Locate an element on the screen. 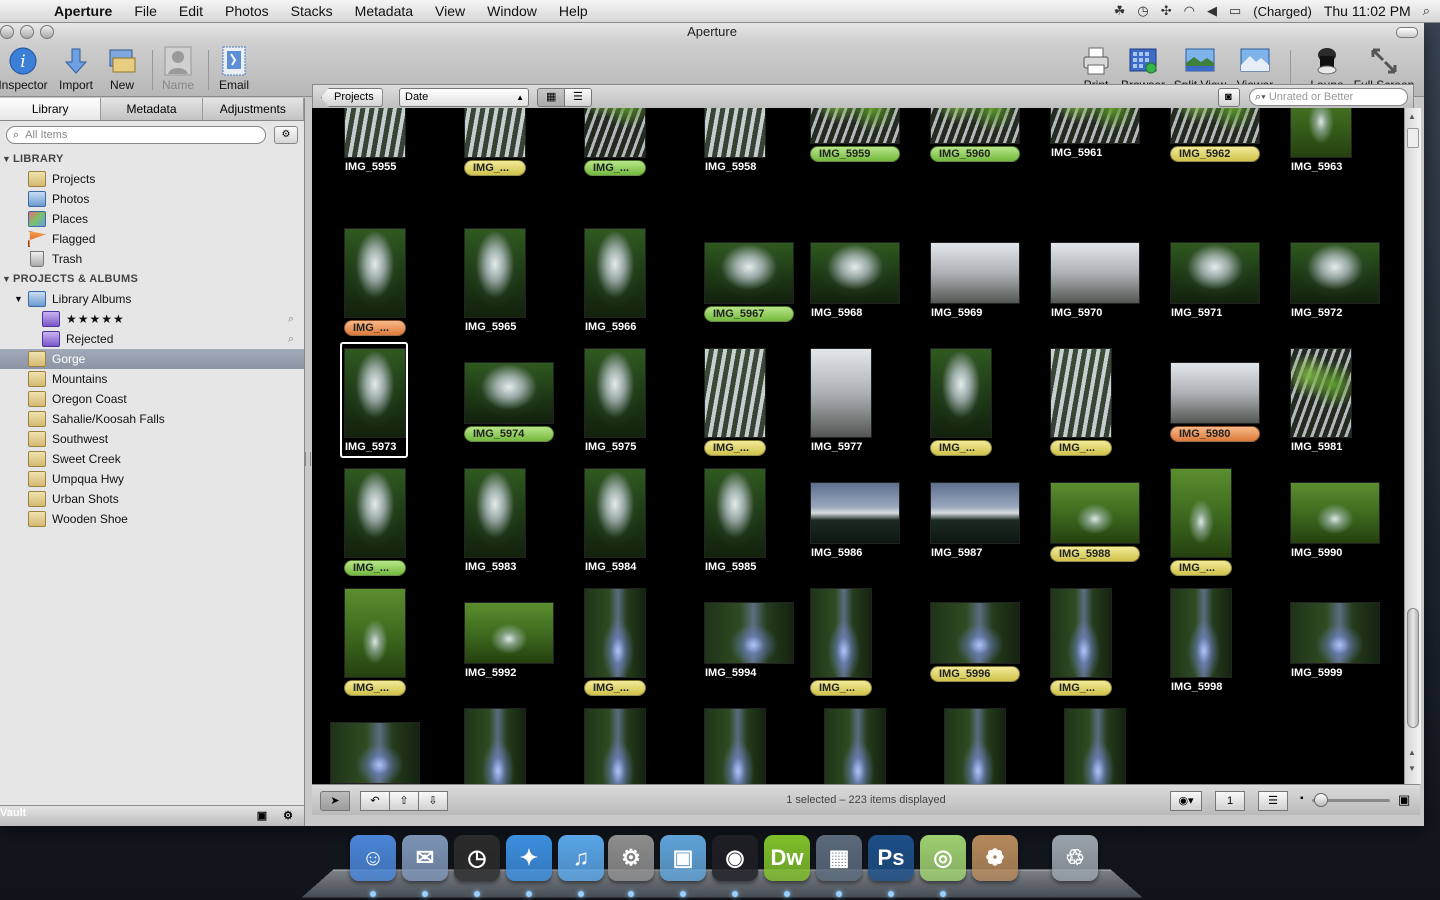  vault-gear-icon: ⚙ is located at coordinates (288, 816).